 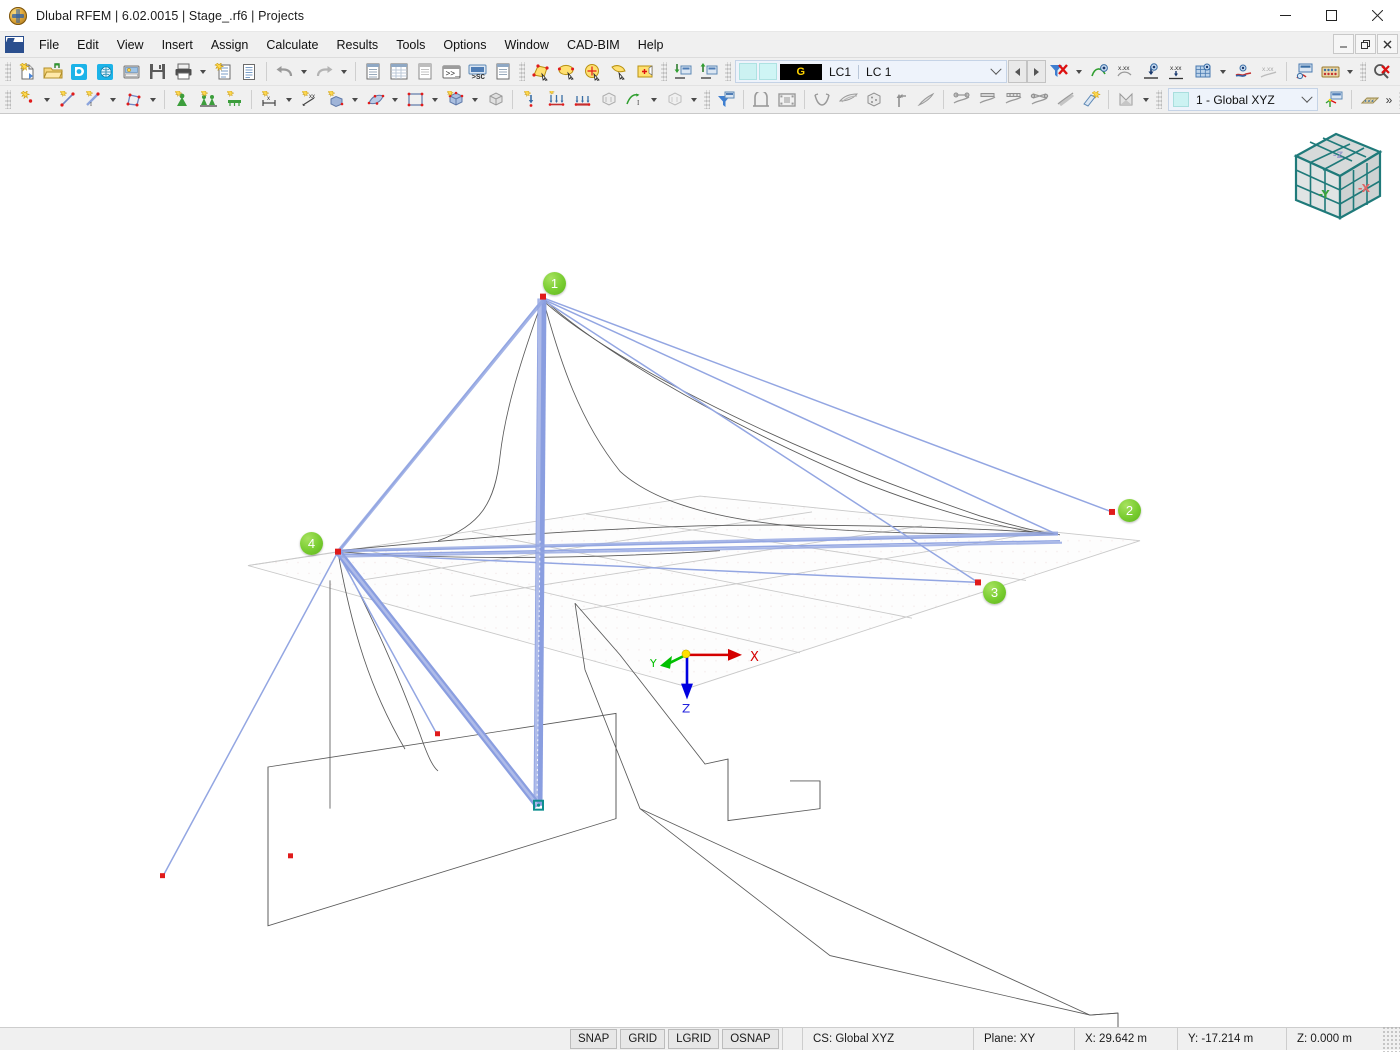 What do you see at coordinates (1203, 71) in the screenshot?
I see `surface-results-icon` at bounding box center [1203, 71].